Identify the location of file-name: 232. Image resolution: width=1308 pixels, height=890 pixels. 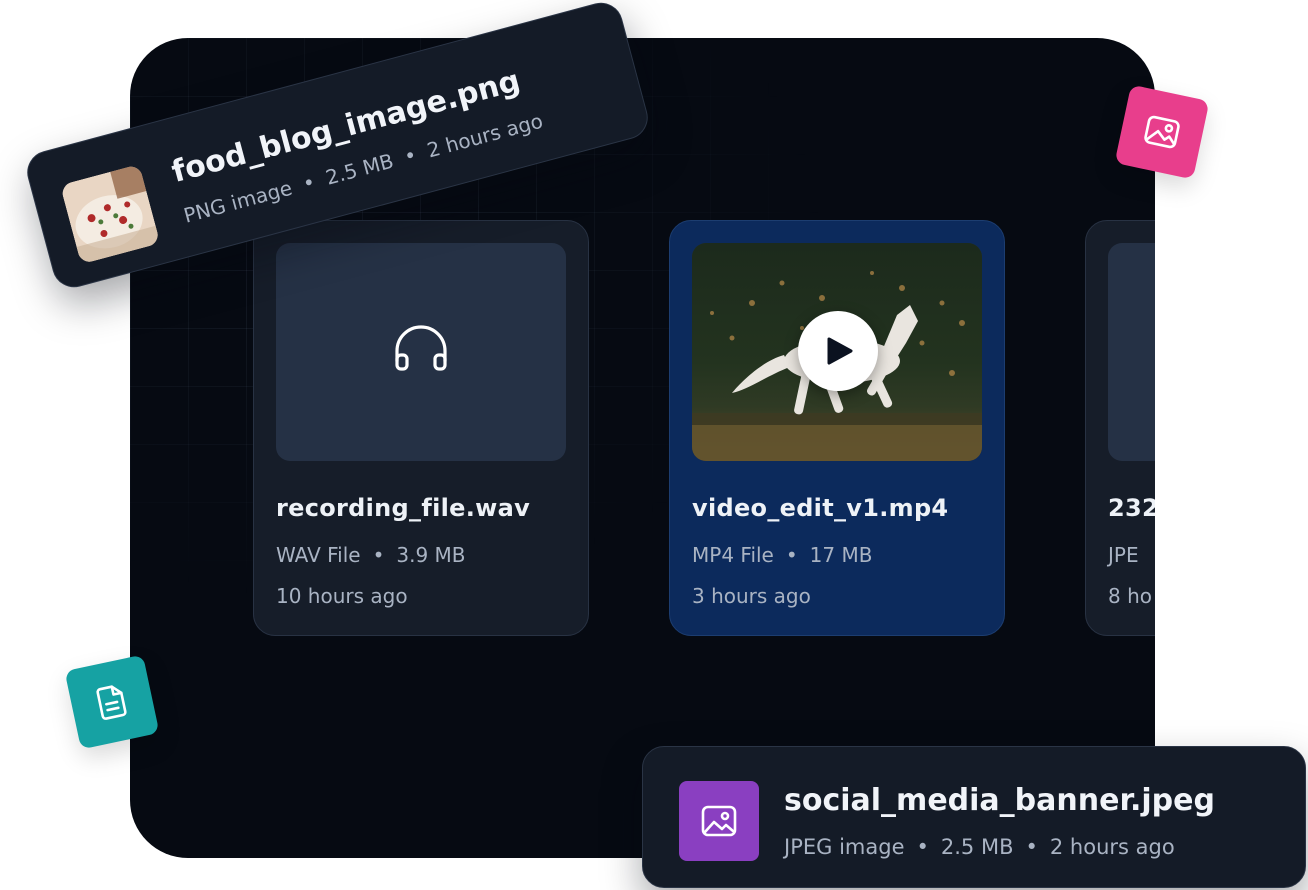
(1131, 508).